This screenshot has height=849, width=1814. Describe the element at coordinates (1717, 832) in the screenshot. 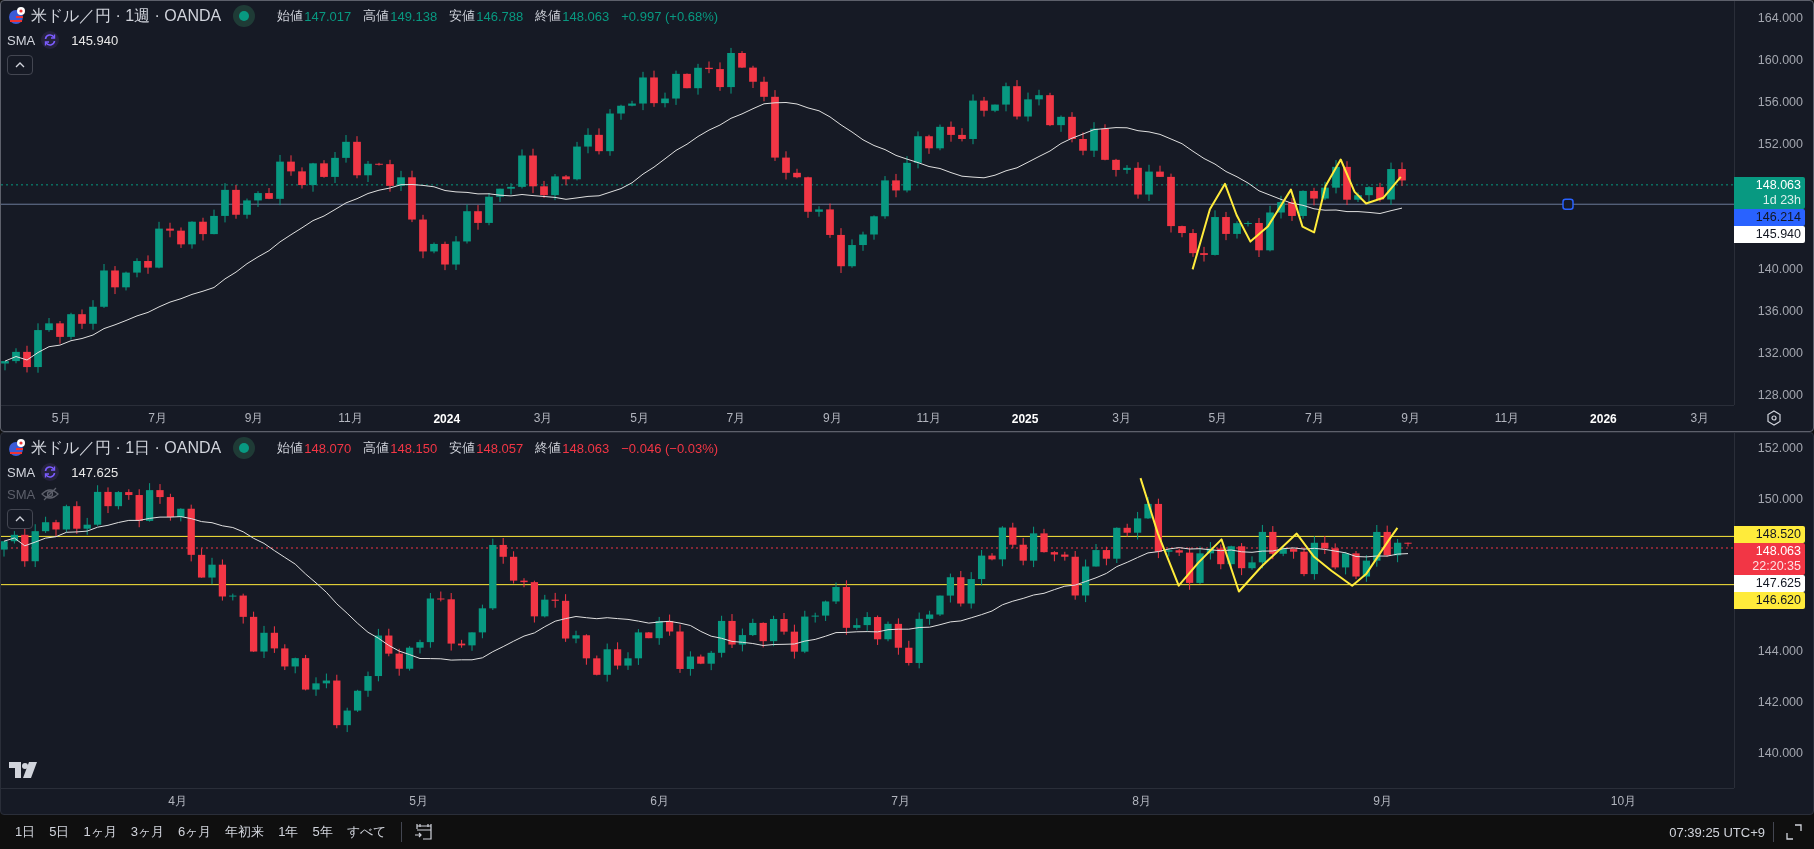

I see `clock: 07:39:25 UTC+9` at that location.